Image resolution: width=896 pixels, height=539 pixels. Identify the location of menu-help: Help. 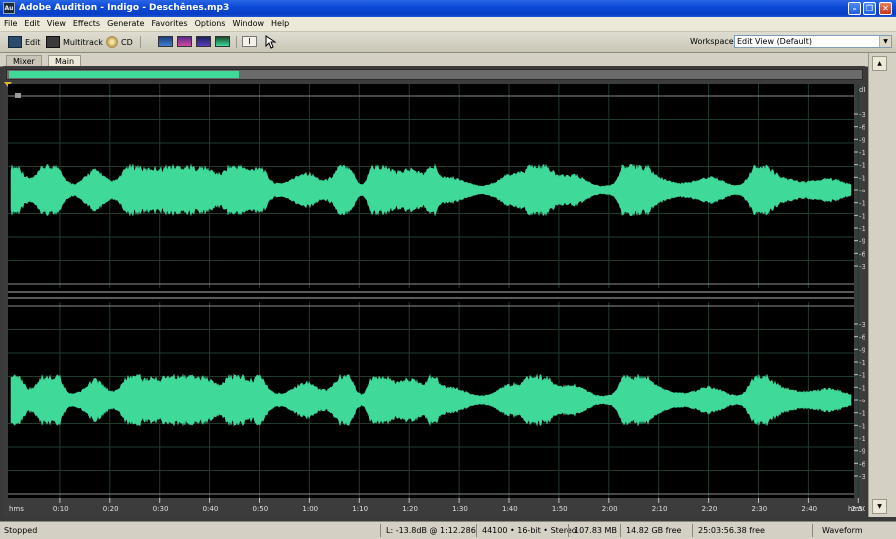
(279, 22).